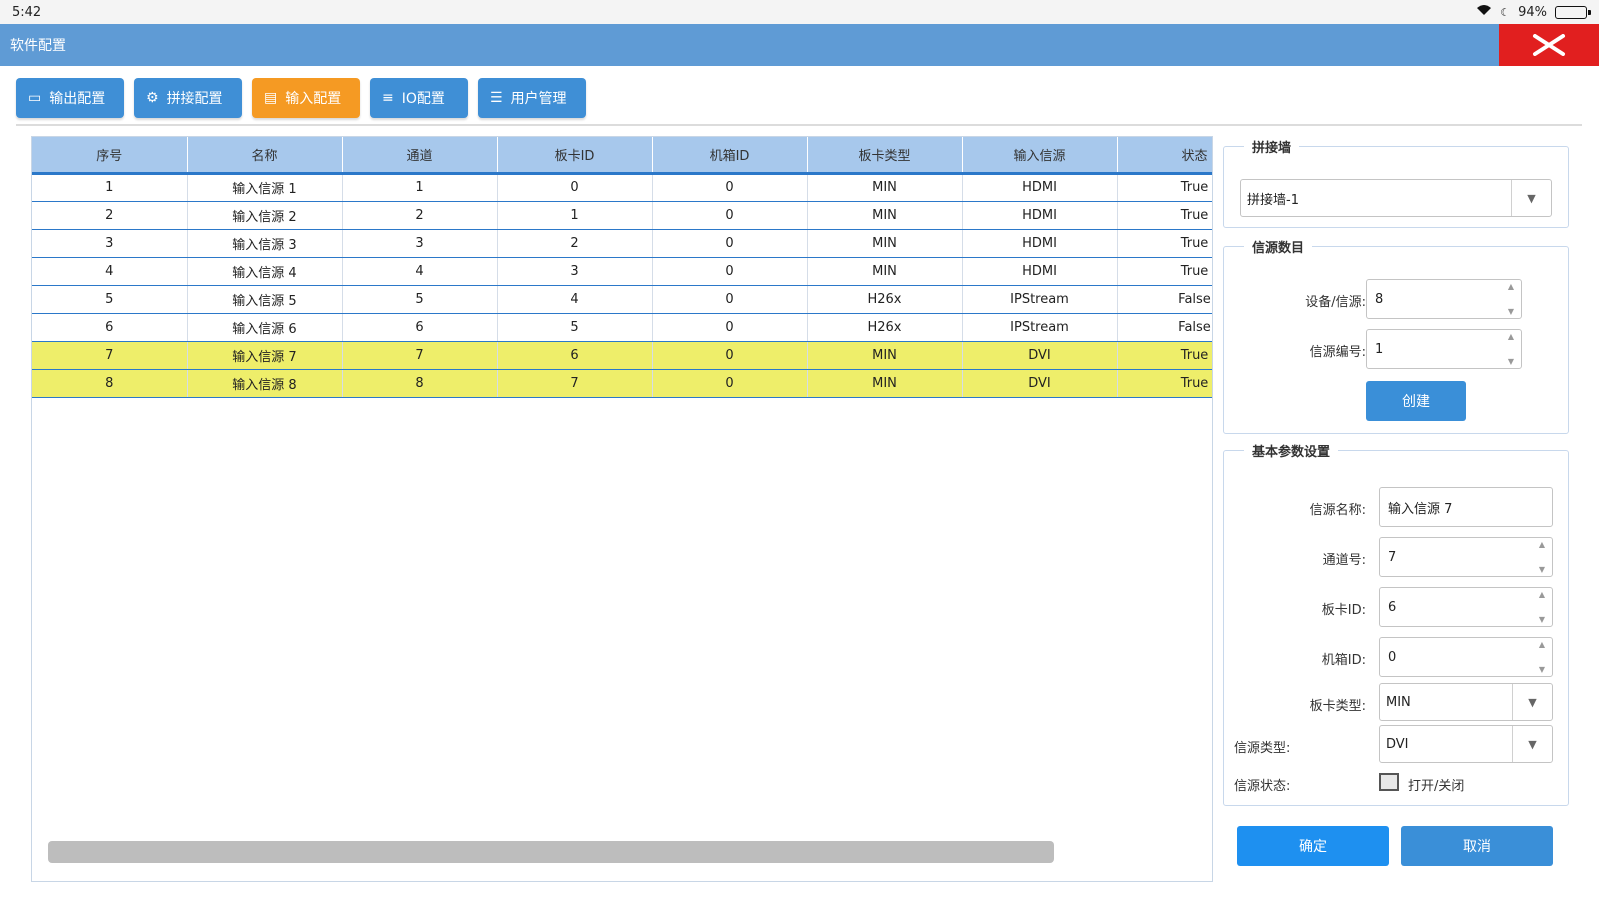 The image size is (1599, 900). Describe the element at coordinates (265, 299) in the screenshot. I see `table-cell: 输入信源 5` at that location.